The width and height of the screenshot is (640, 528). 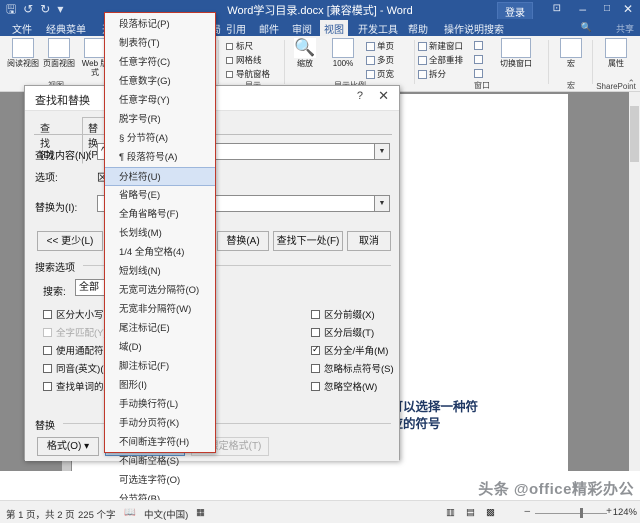 I want to click on help-icon: ?, so click(x=360, y=96).